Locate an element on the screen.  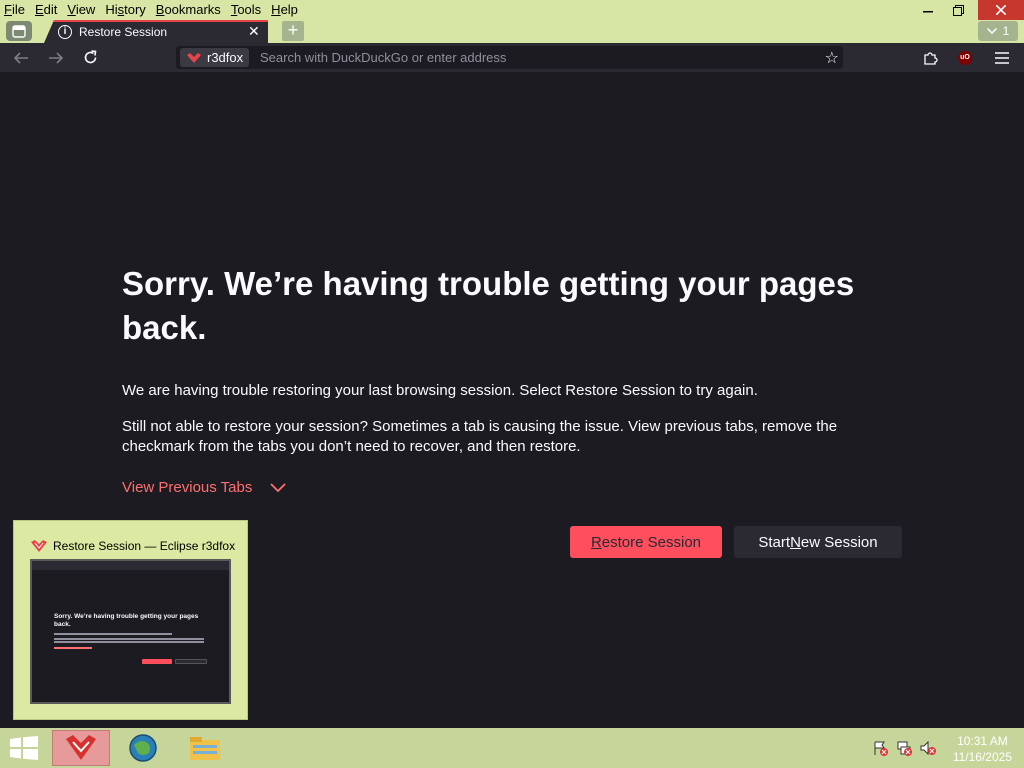
forward-arrow-icon is located at coordinates (56, 57).